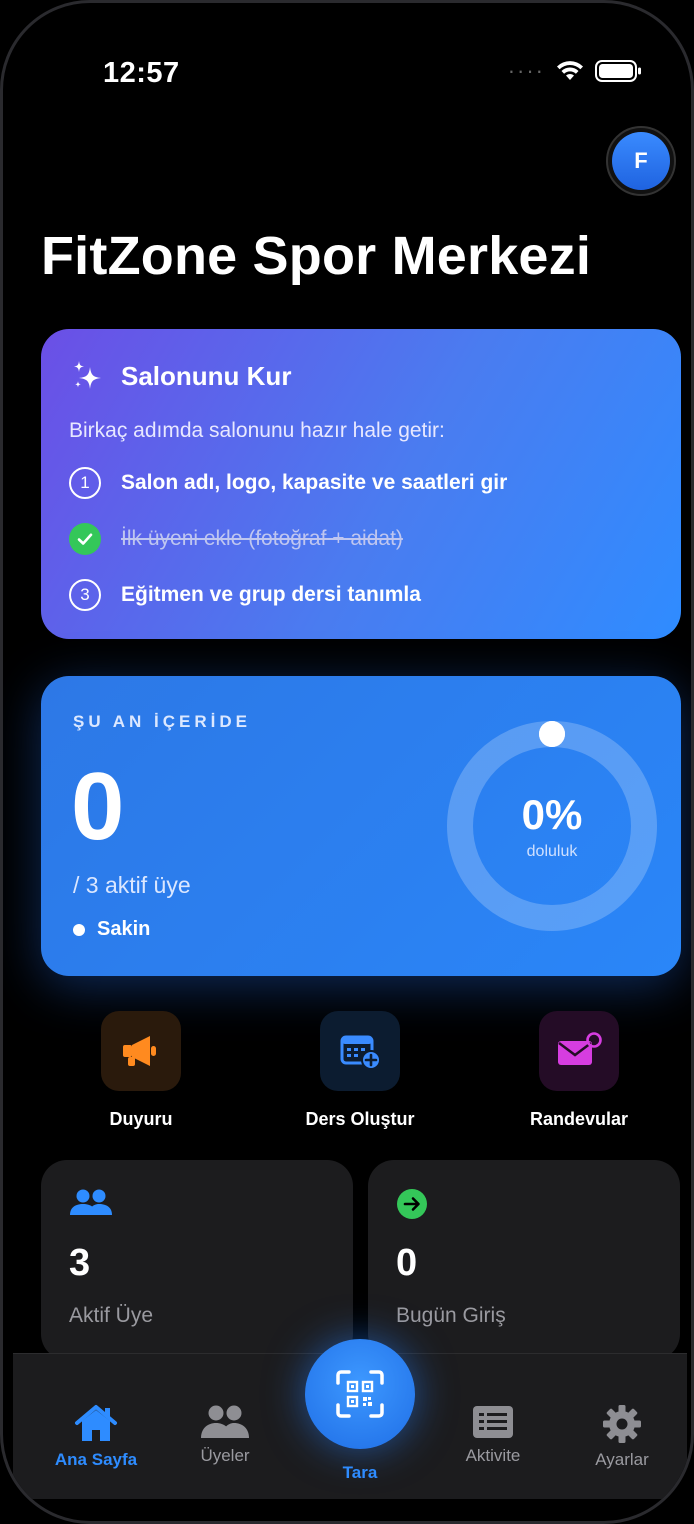  I want to click on status-icons: ····, so click(575, 71).